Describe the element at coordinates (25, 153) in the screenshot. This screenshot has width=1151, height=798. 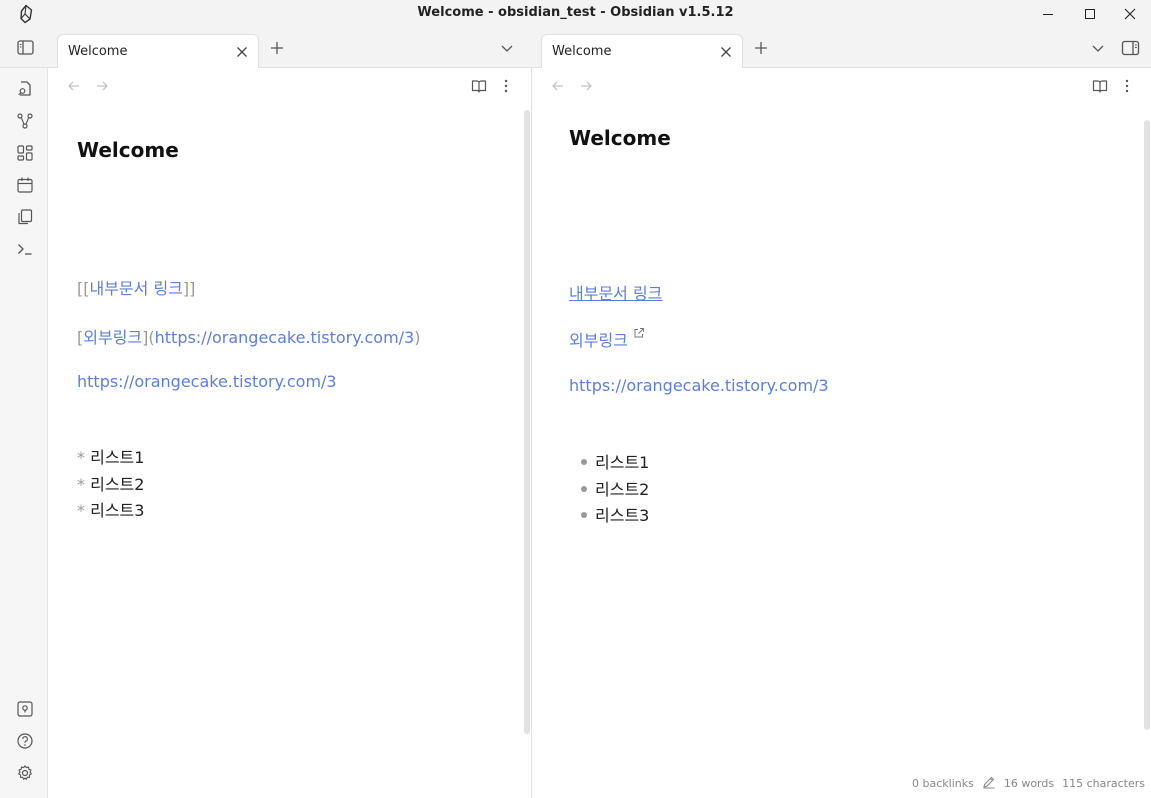
I see `canvas-icon` at that location.